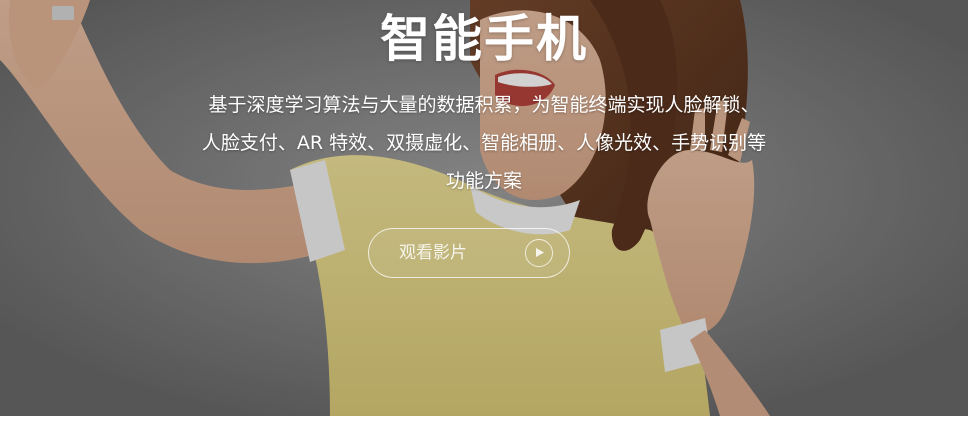  I want to click on watch-video-label: 观看影片, so click(433, 253).